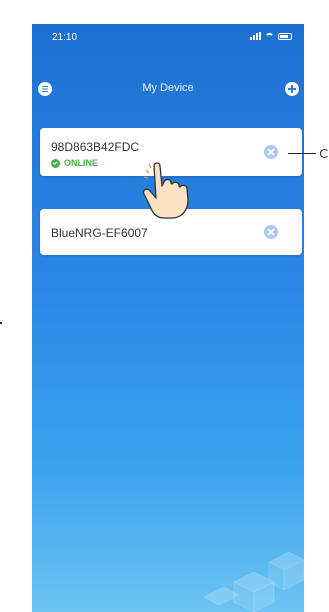 This screenshot has width=329, height=612. I want to click on signal-icon, so click(255, 36).